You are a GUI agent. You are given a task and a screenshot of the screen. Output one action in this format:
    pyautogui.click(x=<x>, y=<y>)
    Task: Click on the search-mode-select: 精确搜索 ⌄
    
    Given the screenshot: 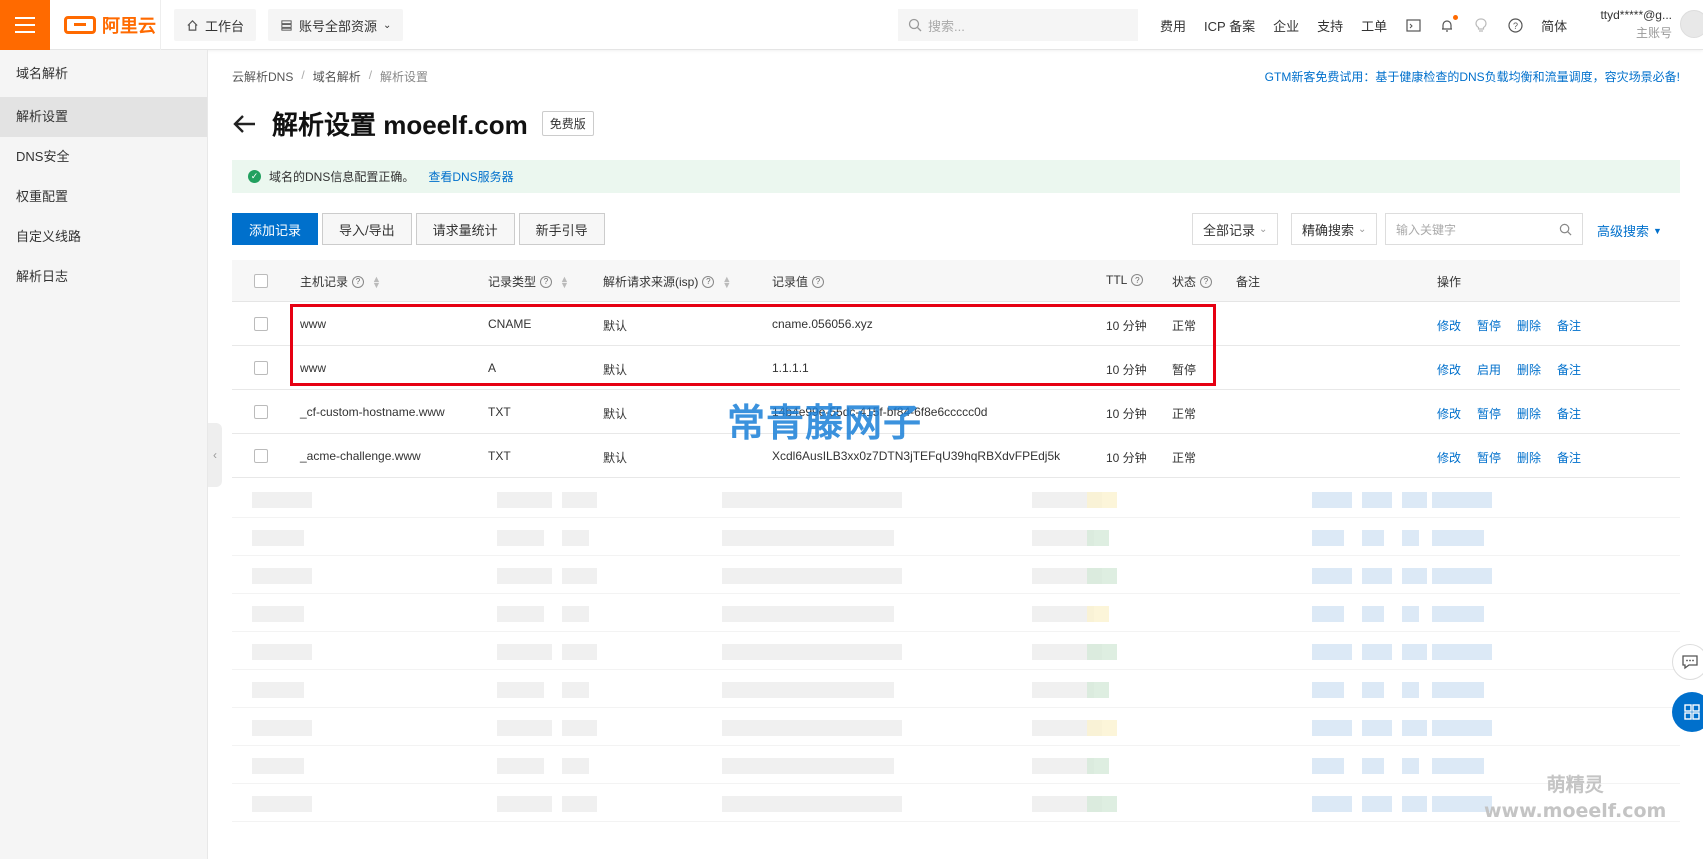 What is the action you would take?
    pyautogui.click(x=1334, y=229)
    